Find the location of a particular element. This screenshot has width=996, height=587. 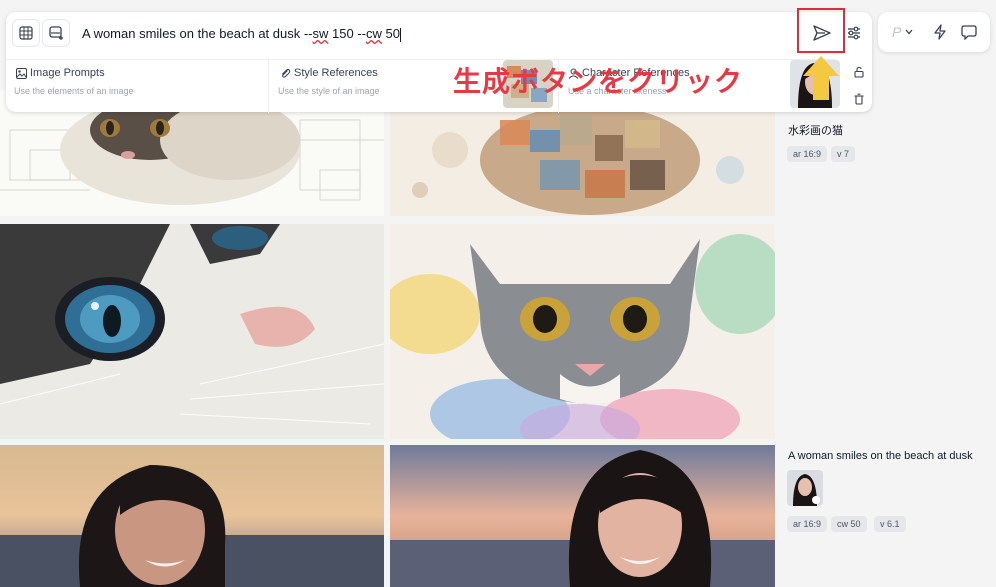

chip-version: v 7 is located at coordinates (843, 154).